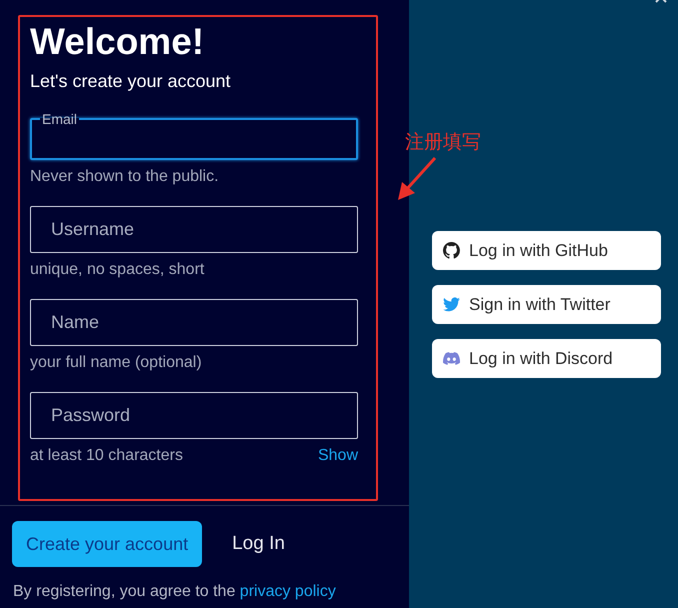  I want to click on subtitle: Let's create your account, so click(130, 81).